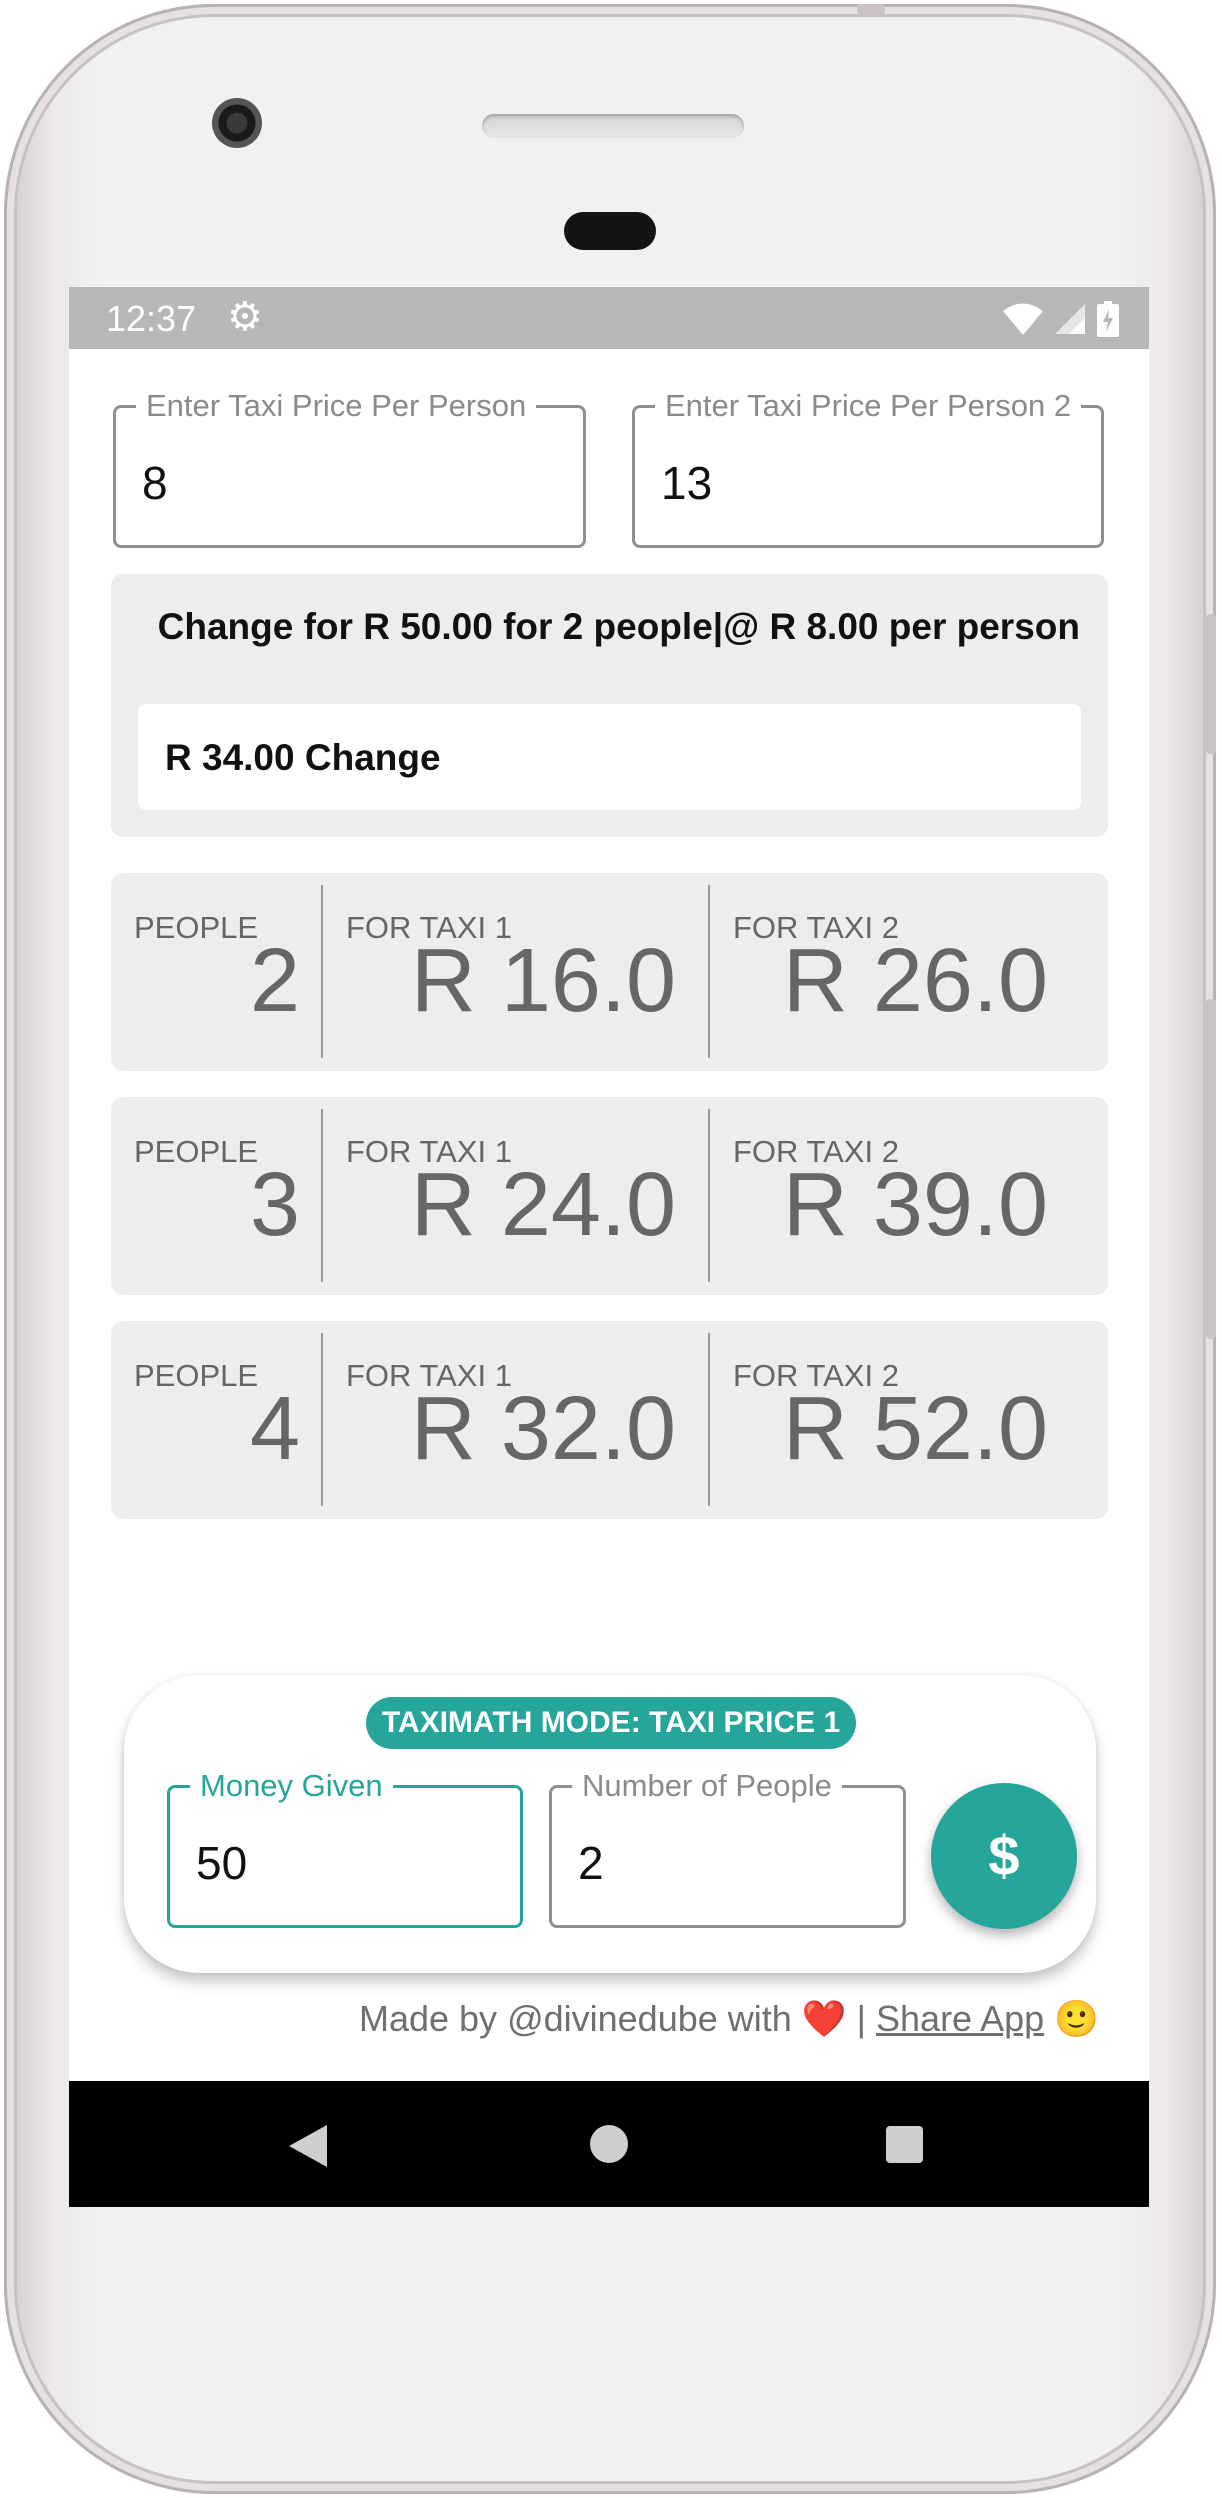 The height and width of the screenshot is (2498, 1222). What do you see at coordinates (1076, 2018) in the screenshot?
I see `smiley-icon: 🙂` at bounding box center [1076, 2018].